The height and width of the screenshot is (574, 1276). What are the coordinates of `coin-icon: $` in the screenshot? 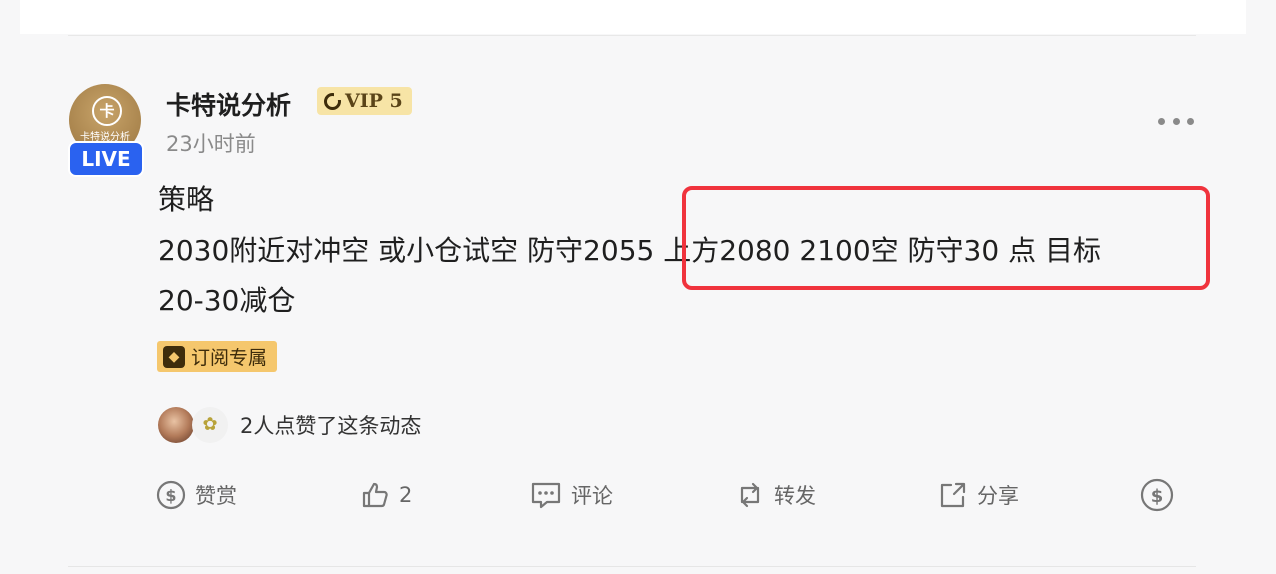 It's located at (171, 495).